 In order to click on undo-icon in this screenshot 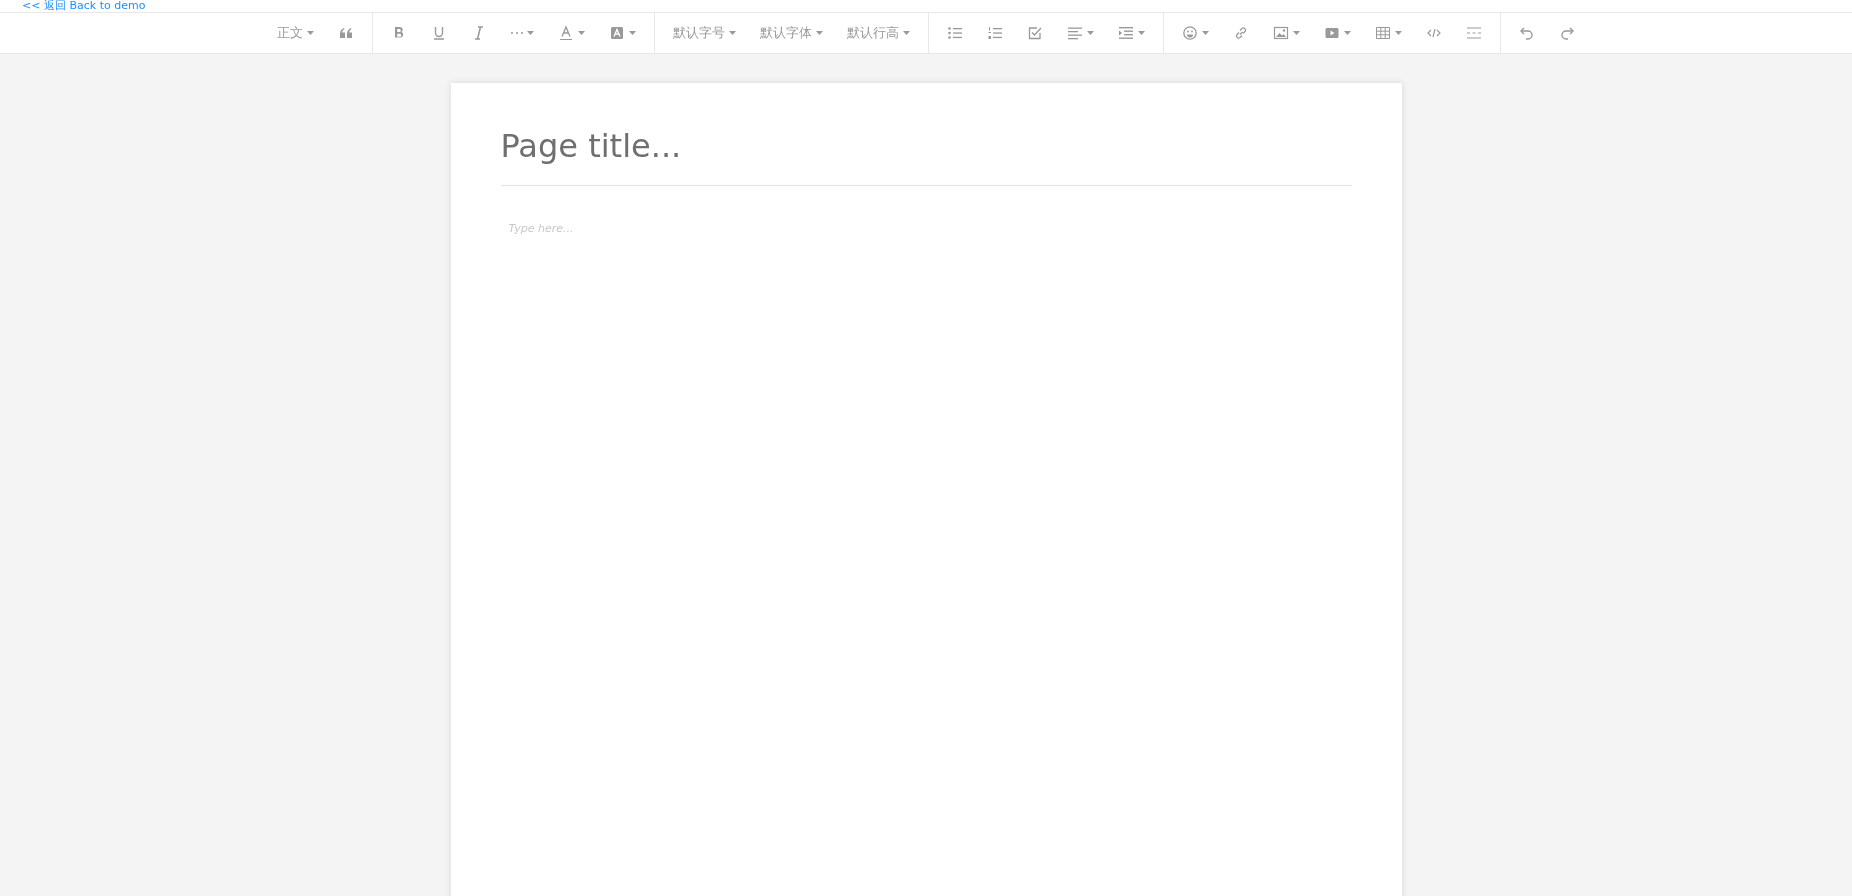, I will do `click(1527, 33)`.